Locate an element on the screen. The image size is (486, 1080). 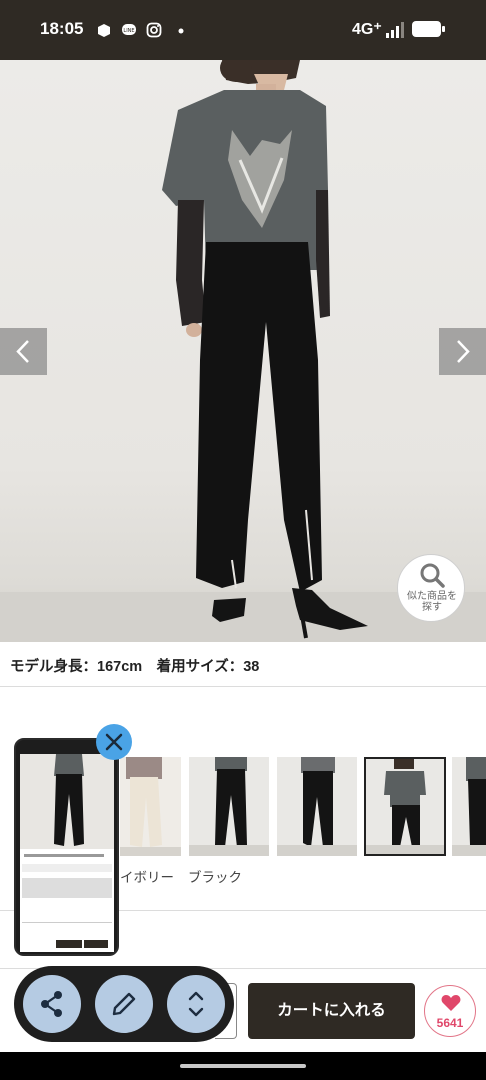
model-info: モデル身長：167cm 着用サイズ：38 is located at coordinates (135, 667).